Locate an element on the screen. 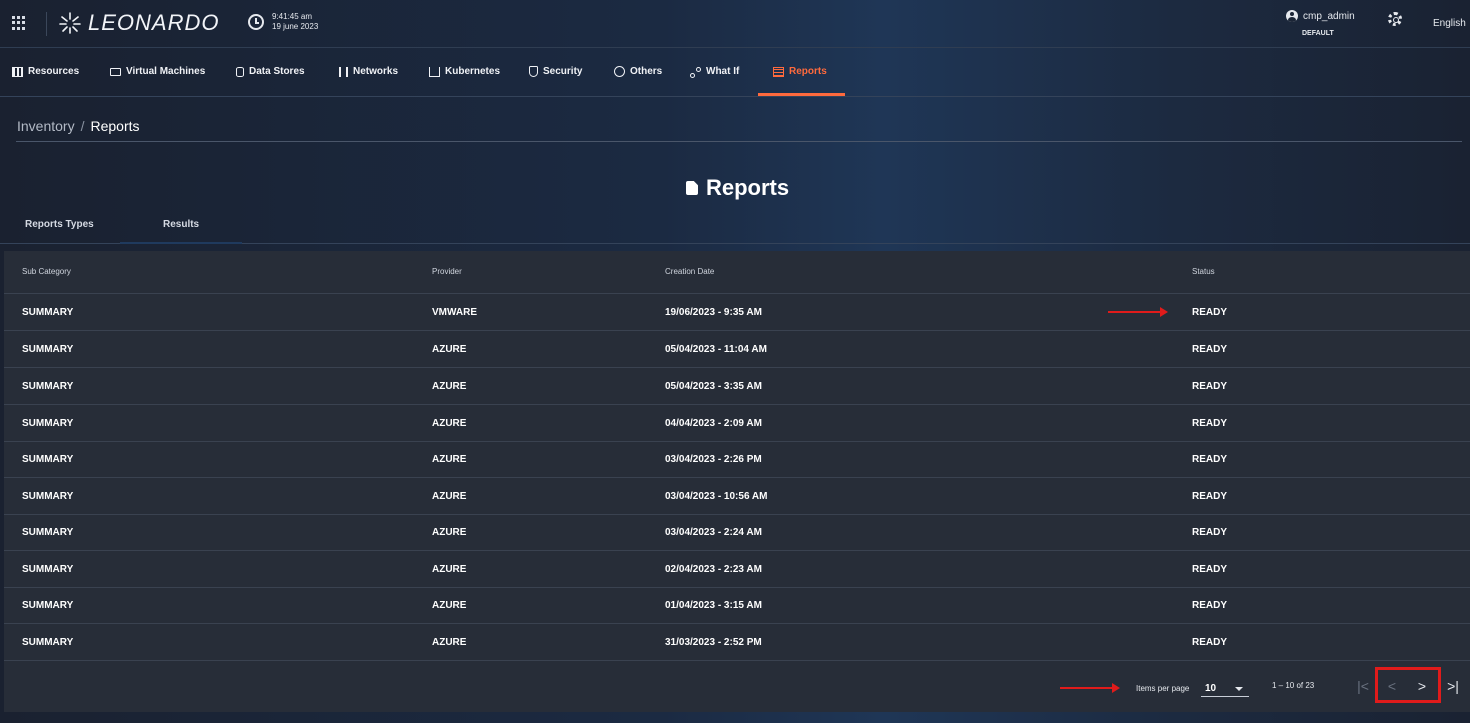 The height and width of the screenshot is (723, 1470). column-header-sub-category: Sub Category is located at coordinates (46, 271).